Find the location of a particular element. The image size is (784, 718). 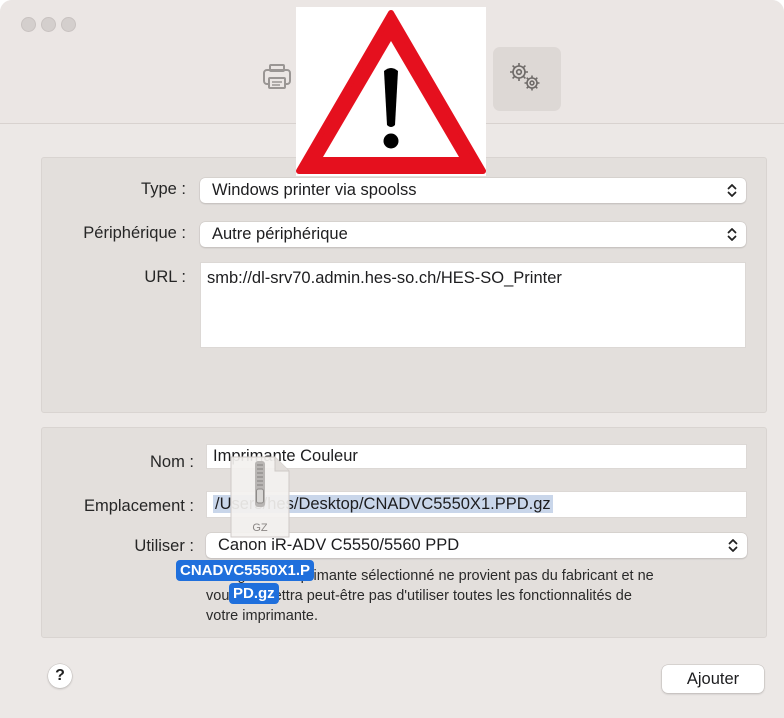

type-popup: Windows printer via spoolss is located at coordinates (473, 190).